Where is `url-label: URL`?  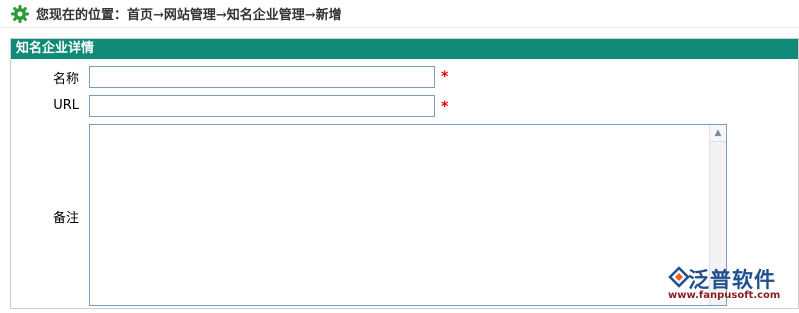
url-label: URL is located at coordinates (66, 105).